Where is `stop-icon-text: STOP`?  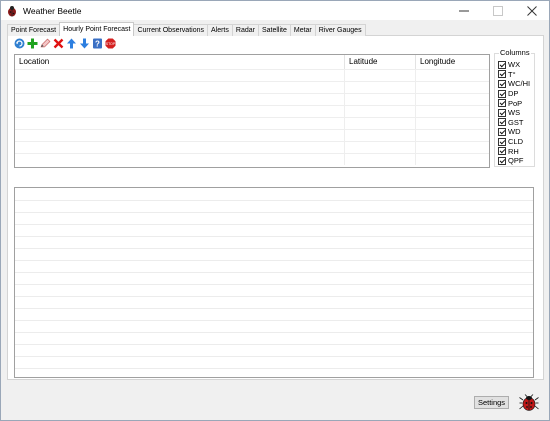 stop-icon-text: STOP is located at coordinates (111, 44).